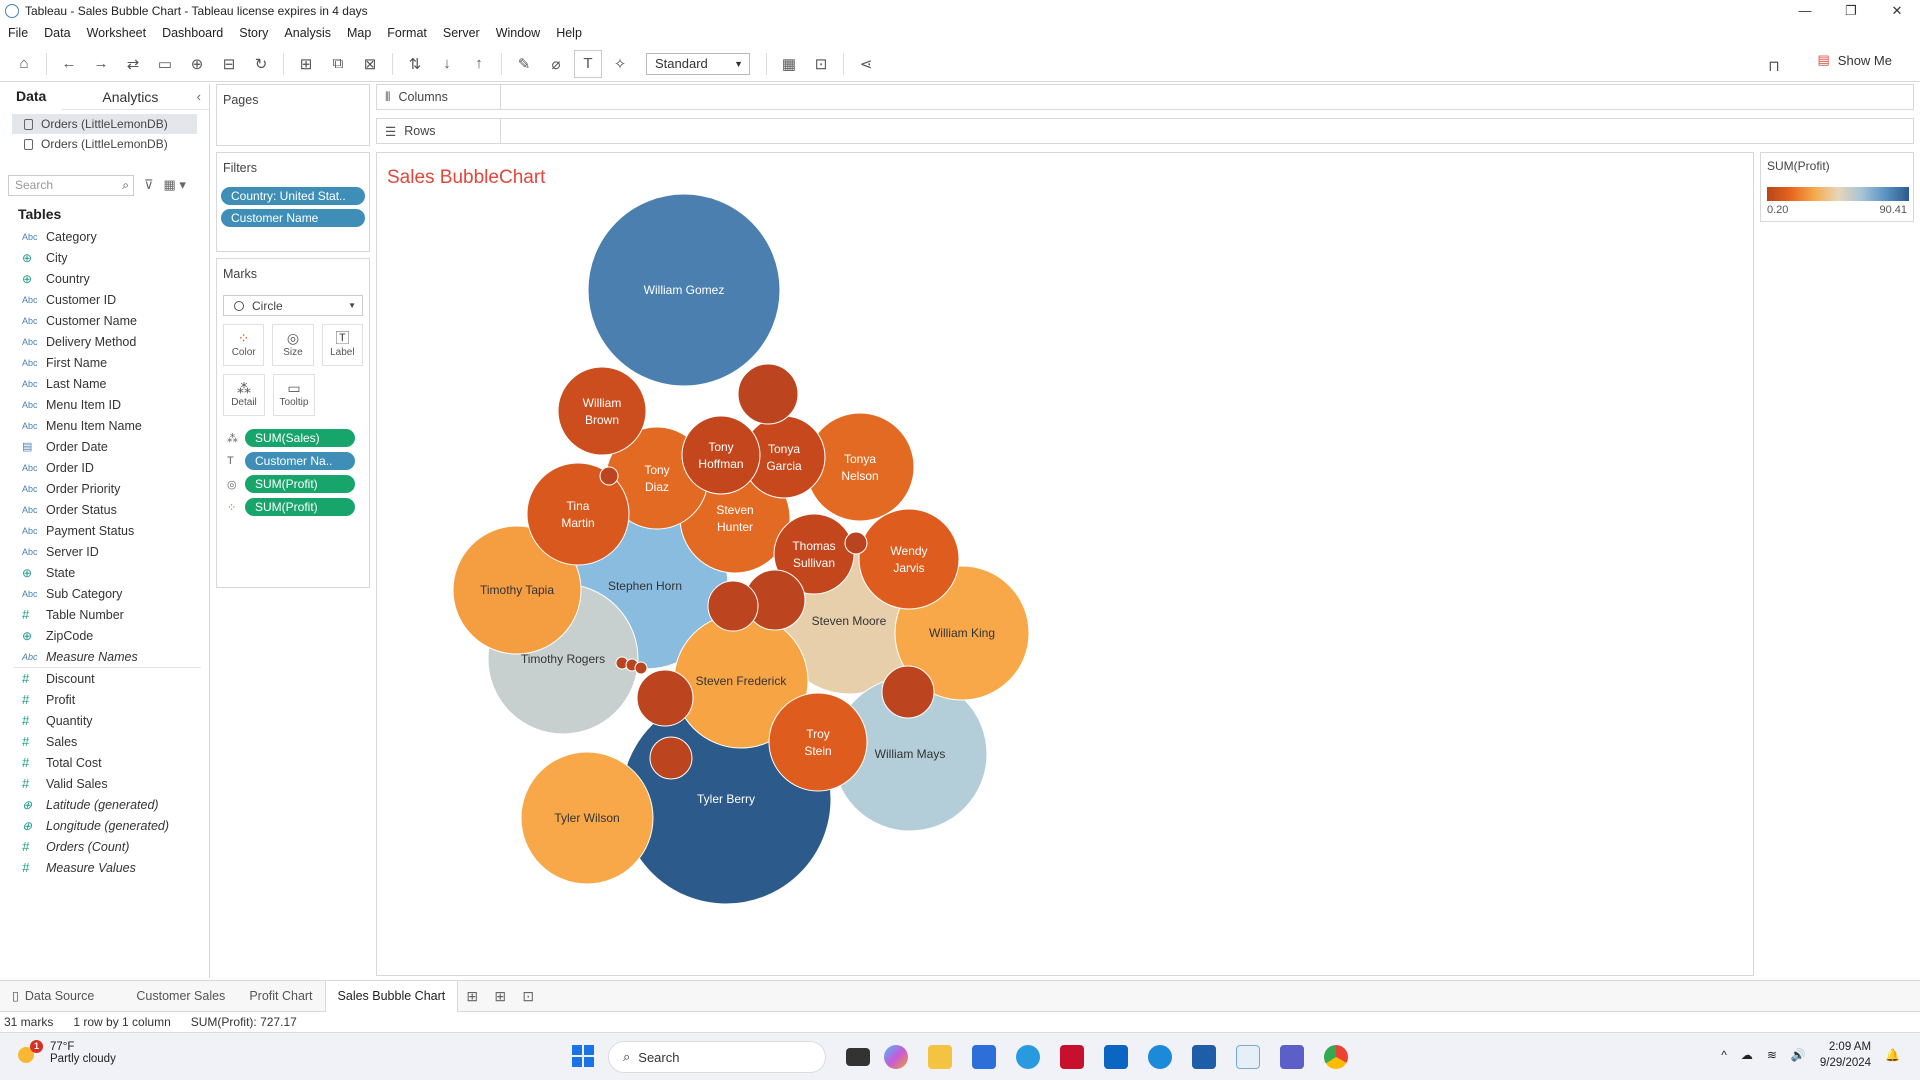 The image size is (1920, 1080). I want to click on collapse-icon: ‹, so click(199, 96).